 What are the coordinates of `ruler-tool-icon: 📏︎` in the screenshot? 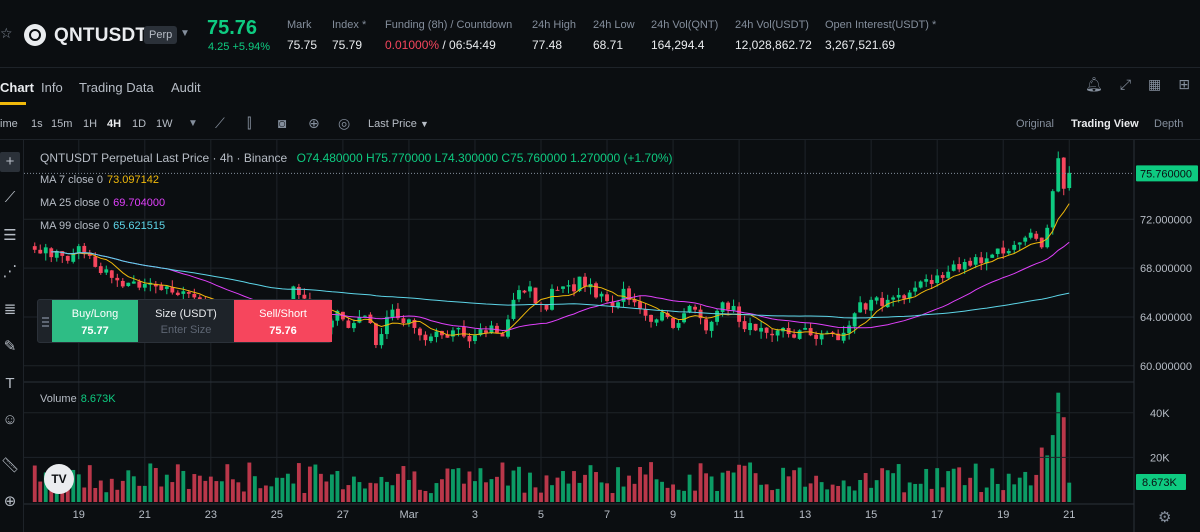 It's located at (10, 466).